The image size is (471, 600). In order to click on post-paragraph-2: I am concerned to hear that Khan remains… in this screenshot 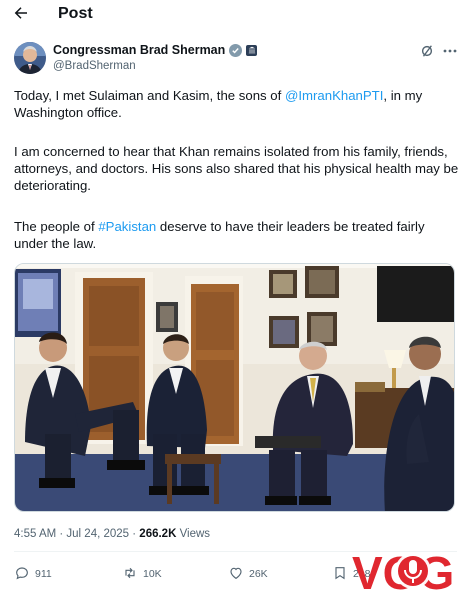, I will do `click(236, 168)`.